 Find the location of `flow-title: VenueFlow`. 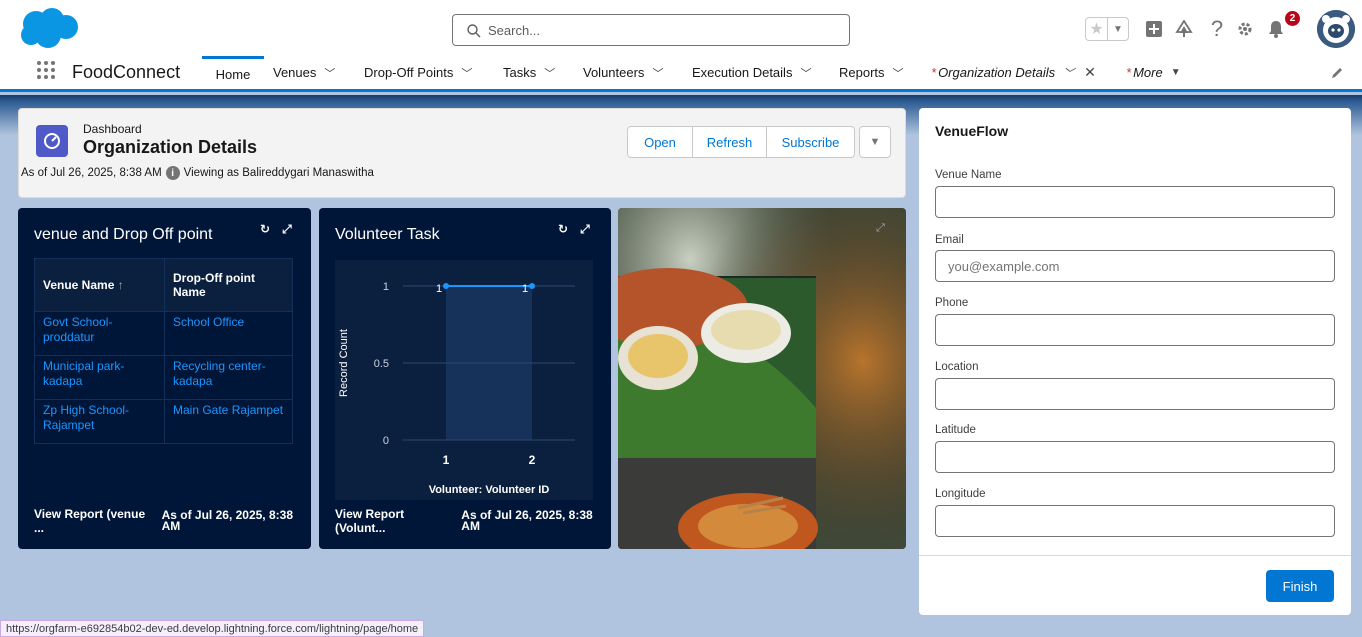

flow-title: VenueFlow is located at coordinates (972, 131).